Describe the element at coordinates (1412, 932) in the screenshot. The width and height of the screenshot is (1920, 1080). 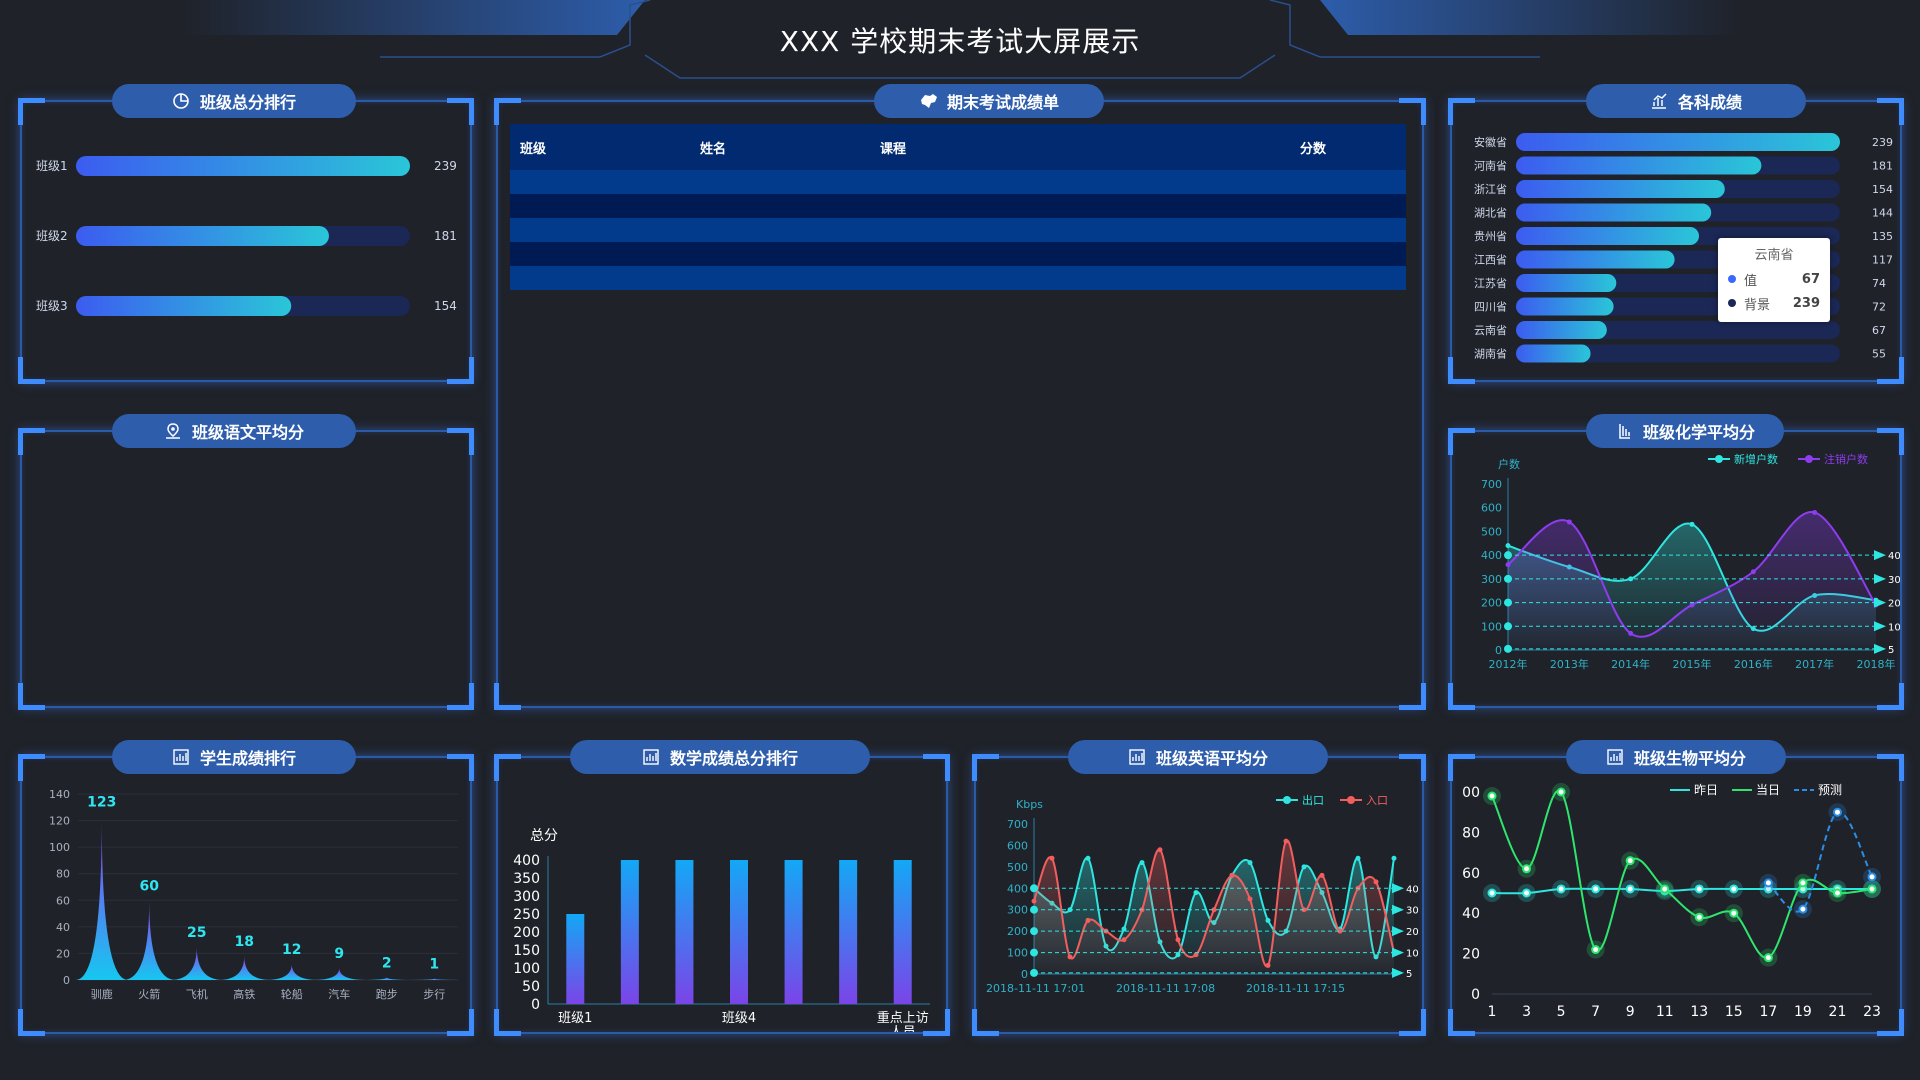
I see `marker-label: 20` at that location.